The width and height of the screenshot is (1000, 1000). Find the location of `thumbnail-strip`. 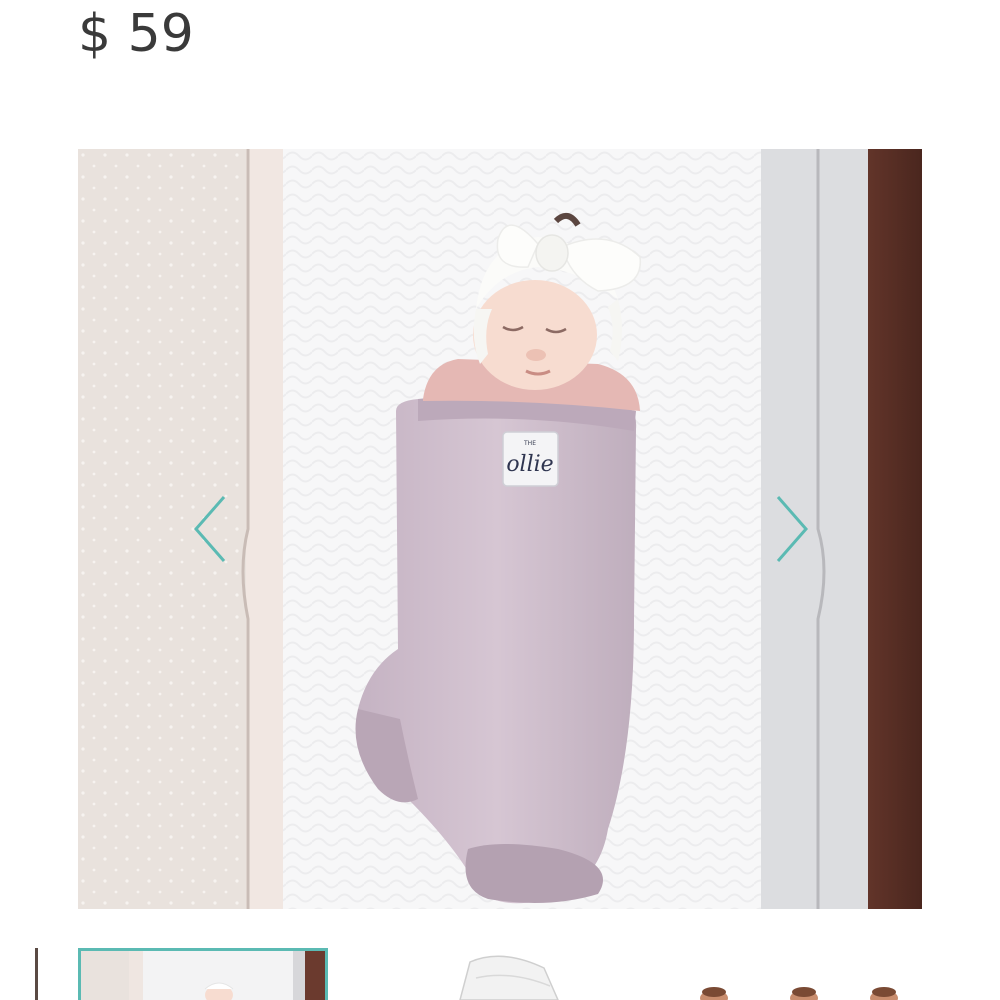

thumbnail-strip is located at coordinates (500, 974).